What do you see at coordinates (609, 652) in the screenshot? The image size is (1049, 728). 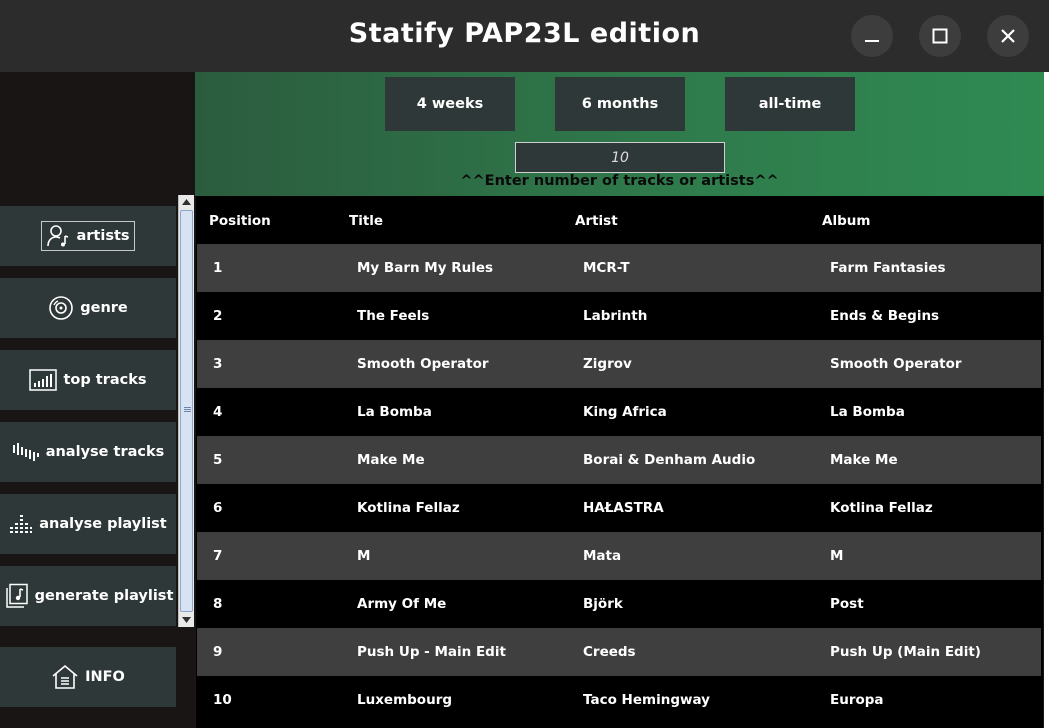 I see `cell-artist: Creeds` at bounding box center [609, 652].